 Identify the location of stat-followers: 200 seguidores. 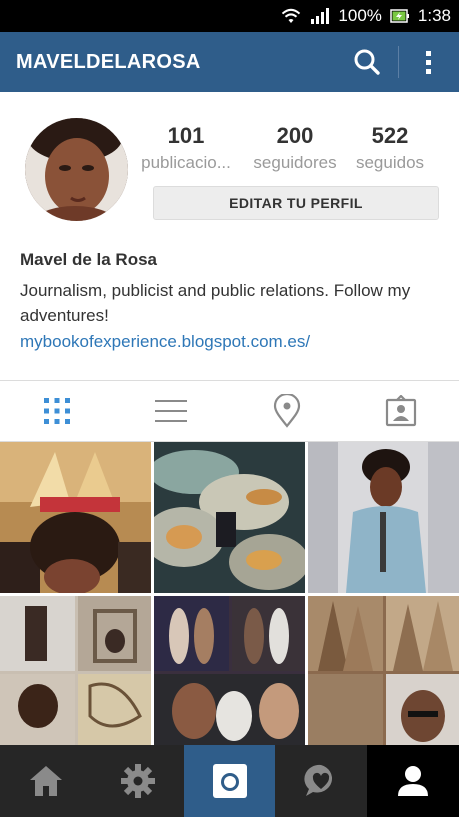
(295, 149).